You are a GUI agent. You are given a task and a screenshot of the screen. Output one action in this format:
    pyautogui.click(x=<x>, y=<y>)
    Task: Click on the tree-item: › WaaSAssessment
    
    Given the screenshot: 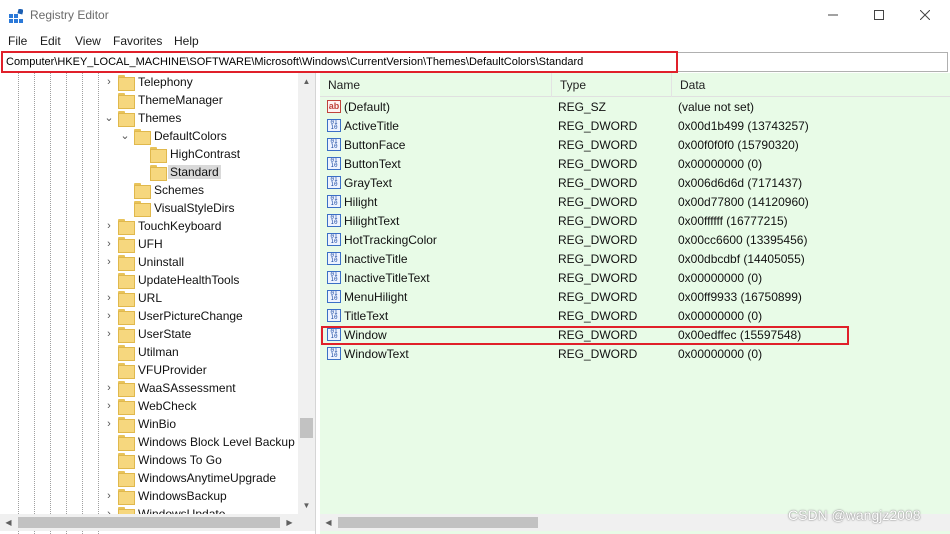 What is the action you would take?
    pyautogui.click(x=149, y=389)
    